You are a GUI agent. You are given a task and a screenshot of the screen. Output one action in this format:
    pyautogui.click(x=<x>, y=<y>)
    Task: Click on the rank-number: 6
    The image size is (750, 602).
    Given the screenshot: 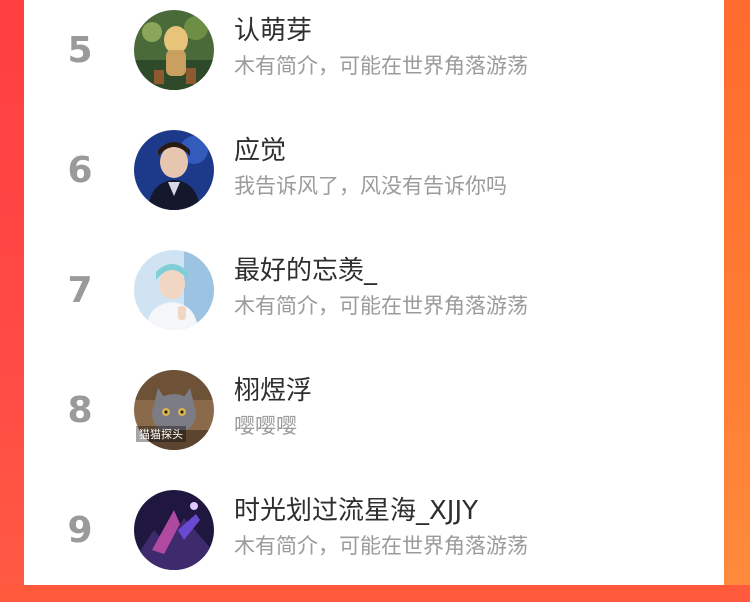 What is the action you would take?
    pyautogui.click(x=80, y=170)
    